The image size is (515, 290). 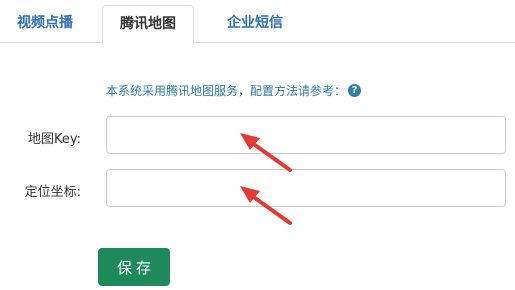 What do you see at coordinates (134, 267) in the screenshot?
I see `save-button: 保存` at bounding box center [134, 267].